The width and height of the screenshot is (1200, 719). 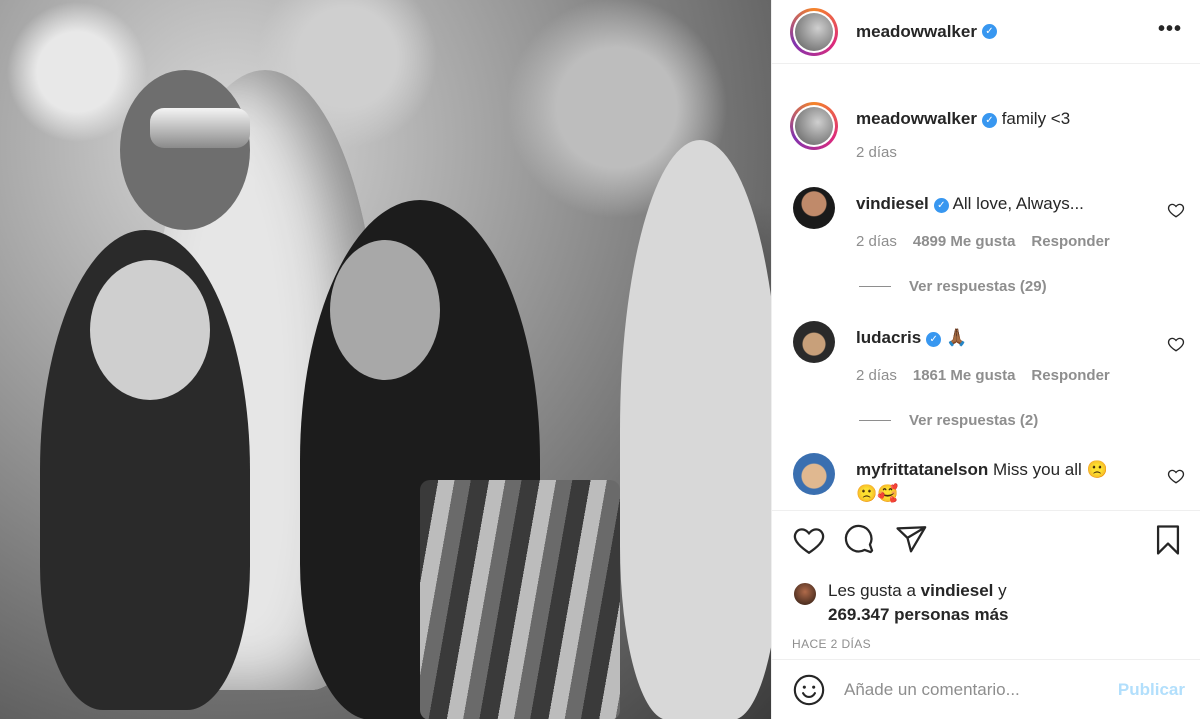 I want to click on comment-bubble-icon, so click(x=860, y=540).